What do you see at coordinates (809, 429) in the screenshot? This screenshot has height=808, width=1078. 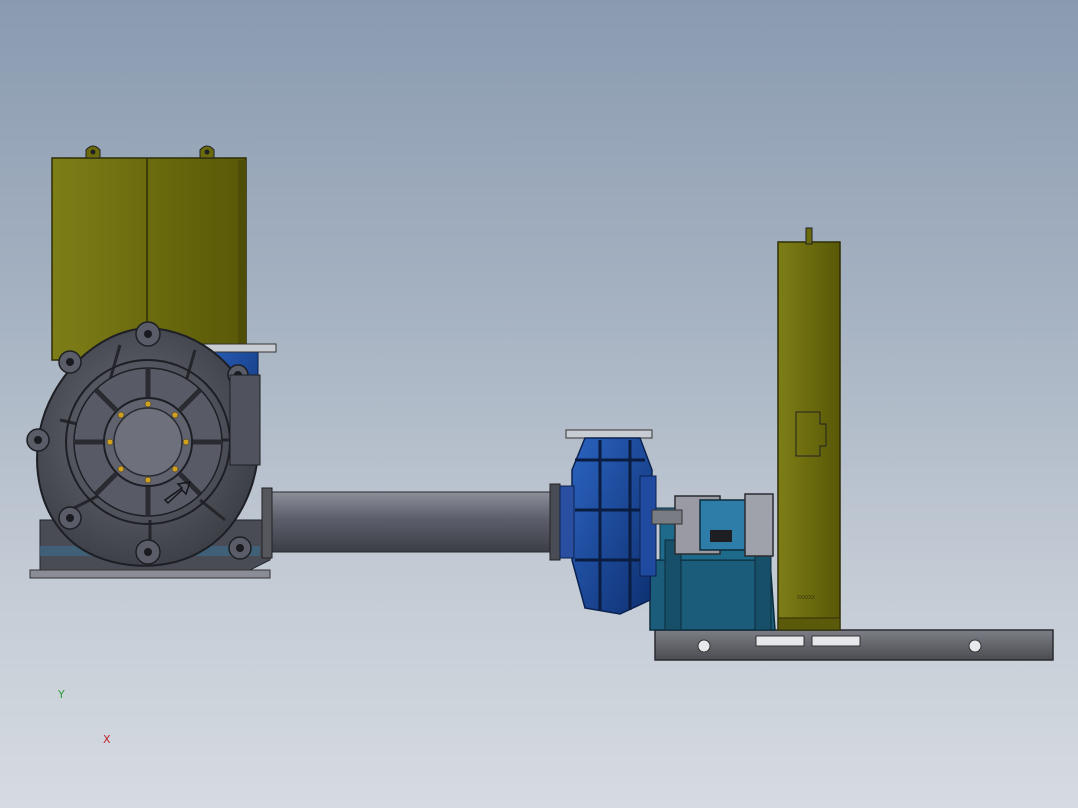 I see `right-belt-guard` at bounding box center [809, 429].